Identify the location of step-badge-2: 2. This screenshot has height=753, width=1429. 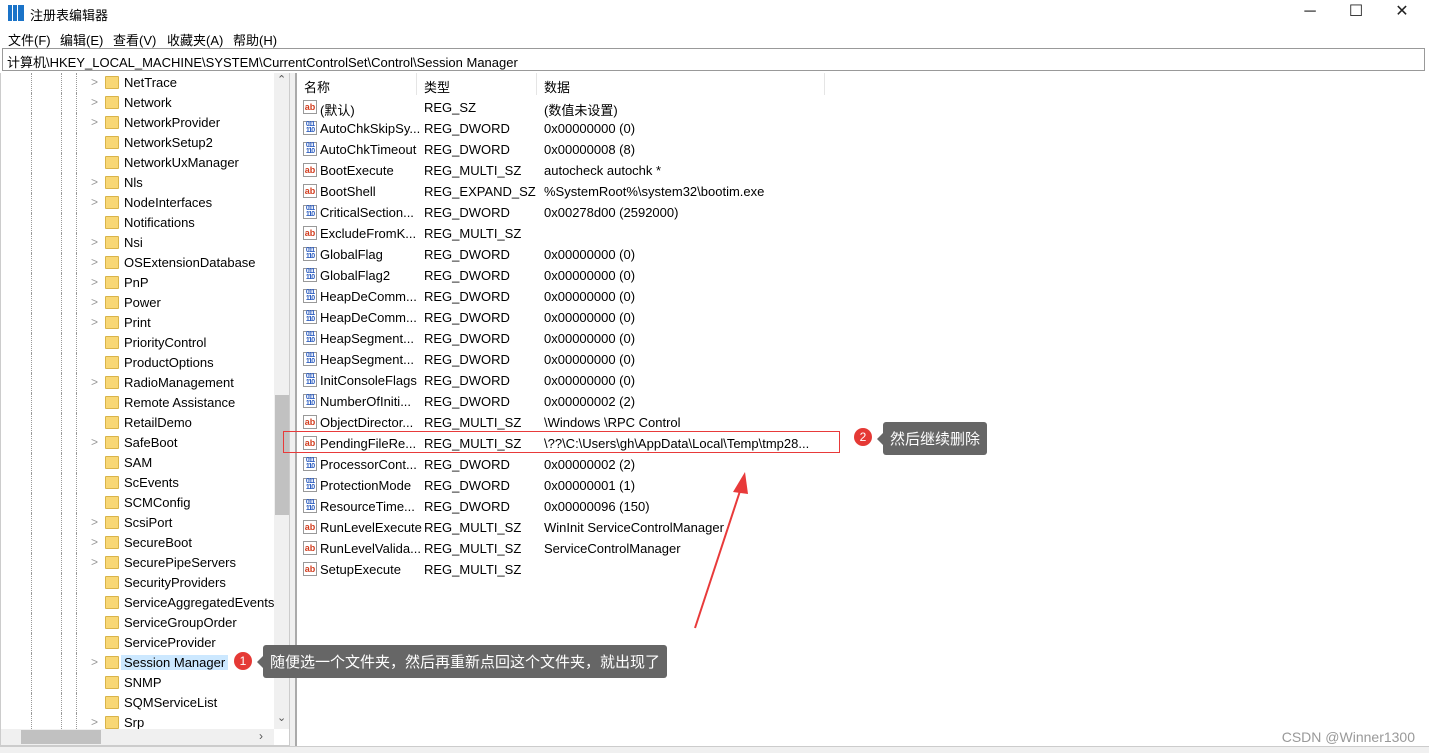
(863, 437).